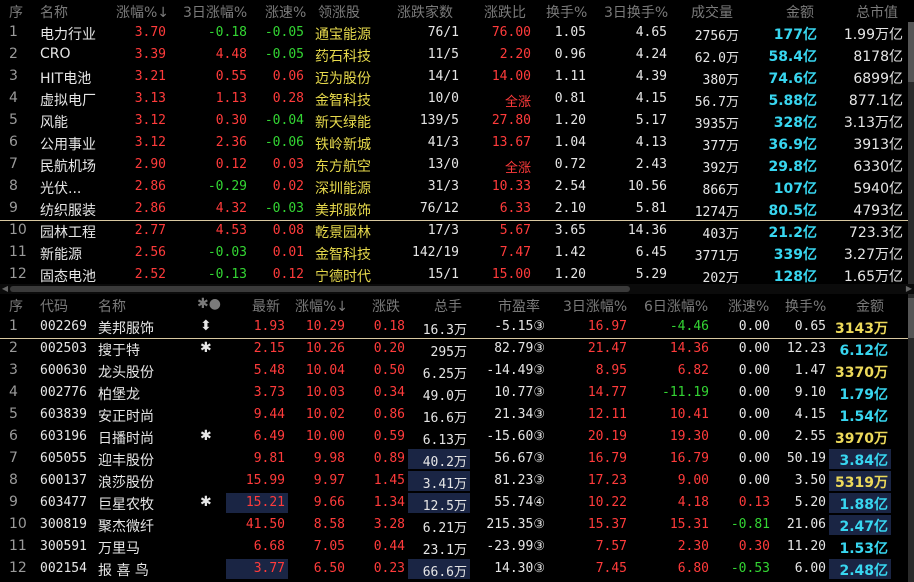 The width and height of the screenshot is (914, 582). Describe the element at coordinates (150, 230) in the screenshot. I see `change-pct: 2.77` at that location.